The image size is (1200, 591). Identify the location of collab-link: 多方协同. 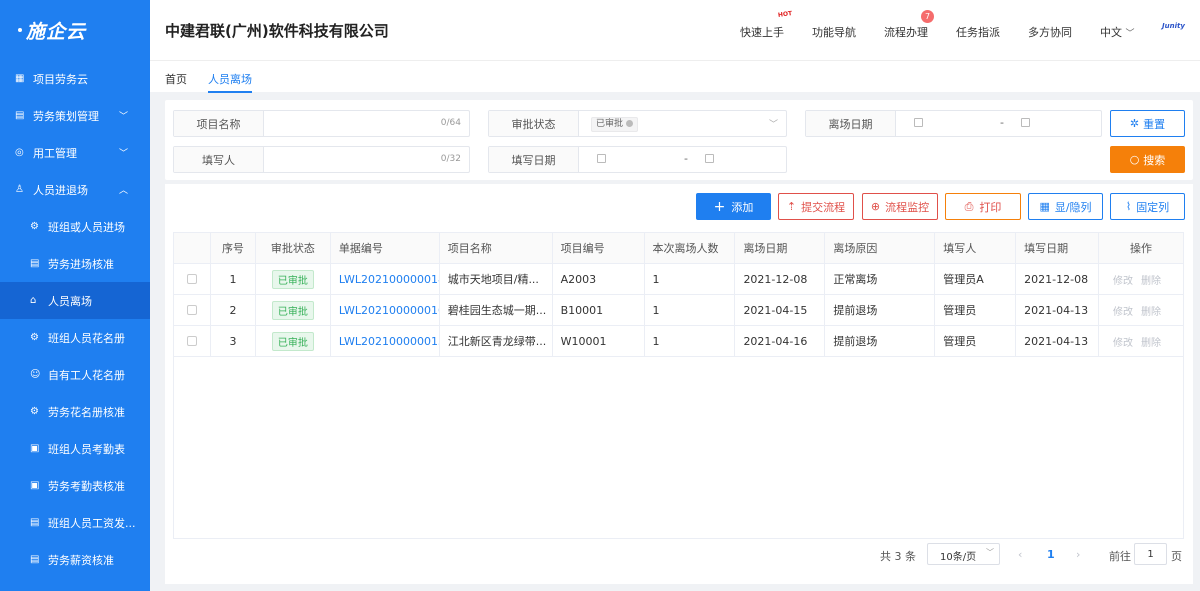
(1050, 32).